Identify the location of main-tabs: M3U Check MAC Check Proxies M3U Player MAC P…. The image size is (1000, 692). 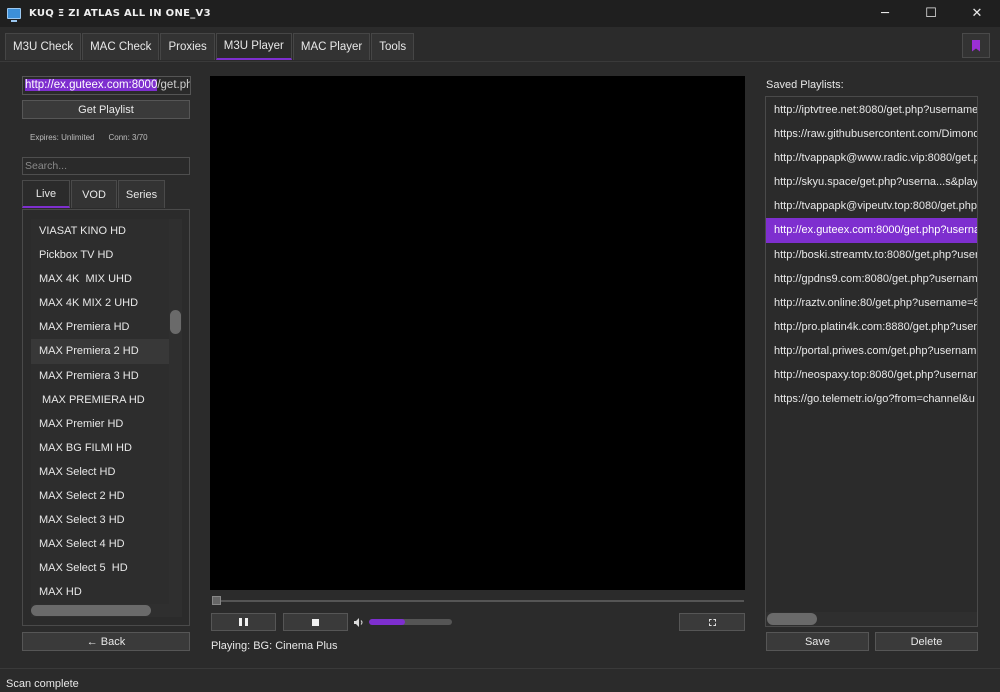
(210, 46).